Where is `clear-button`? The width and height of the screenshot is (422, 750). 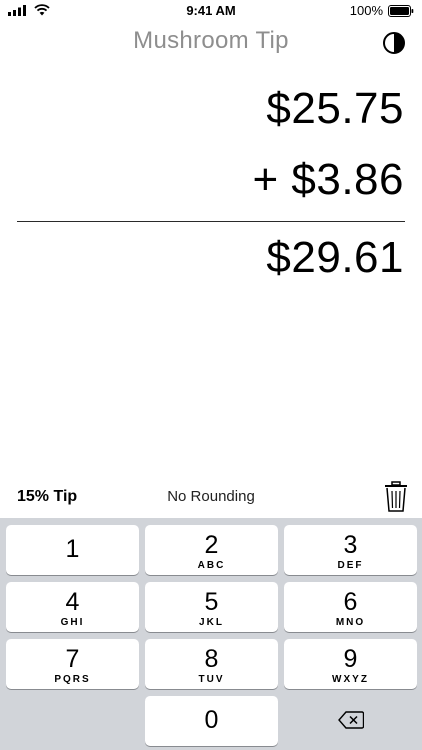 clear-button is located at coordinates (396, 497).